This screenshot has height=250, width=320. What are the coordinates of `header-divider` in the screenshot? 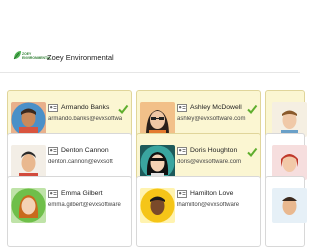 It's located at (150, 72).